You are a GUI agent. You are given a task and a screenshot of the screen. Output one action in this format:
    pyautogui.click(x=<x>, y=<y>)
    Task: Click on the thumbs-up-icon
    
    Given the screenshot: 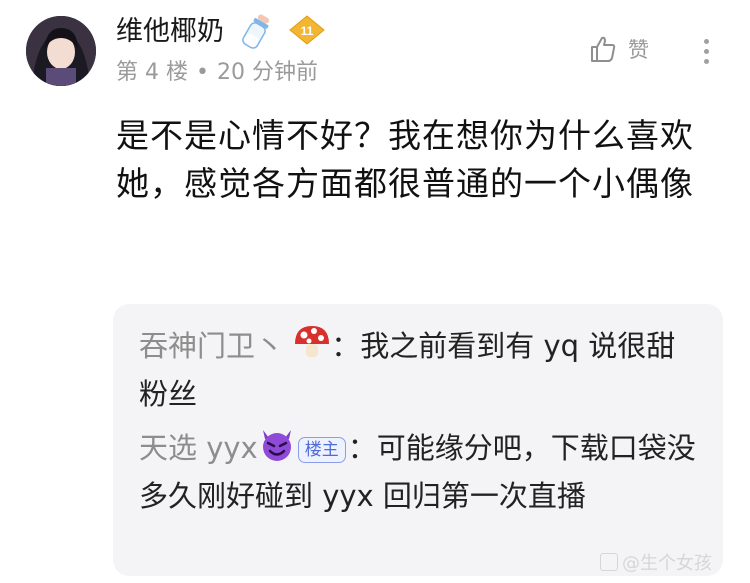 What is the action you would take?
    pyautogui.click(x=603, y=49)
    